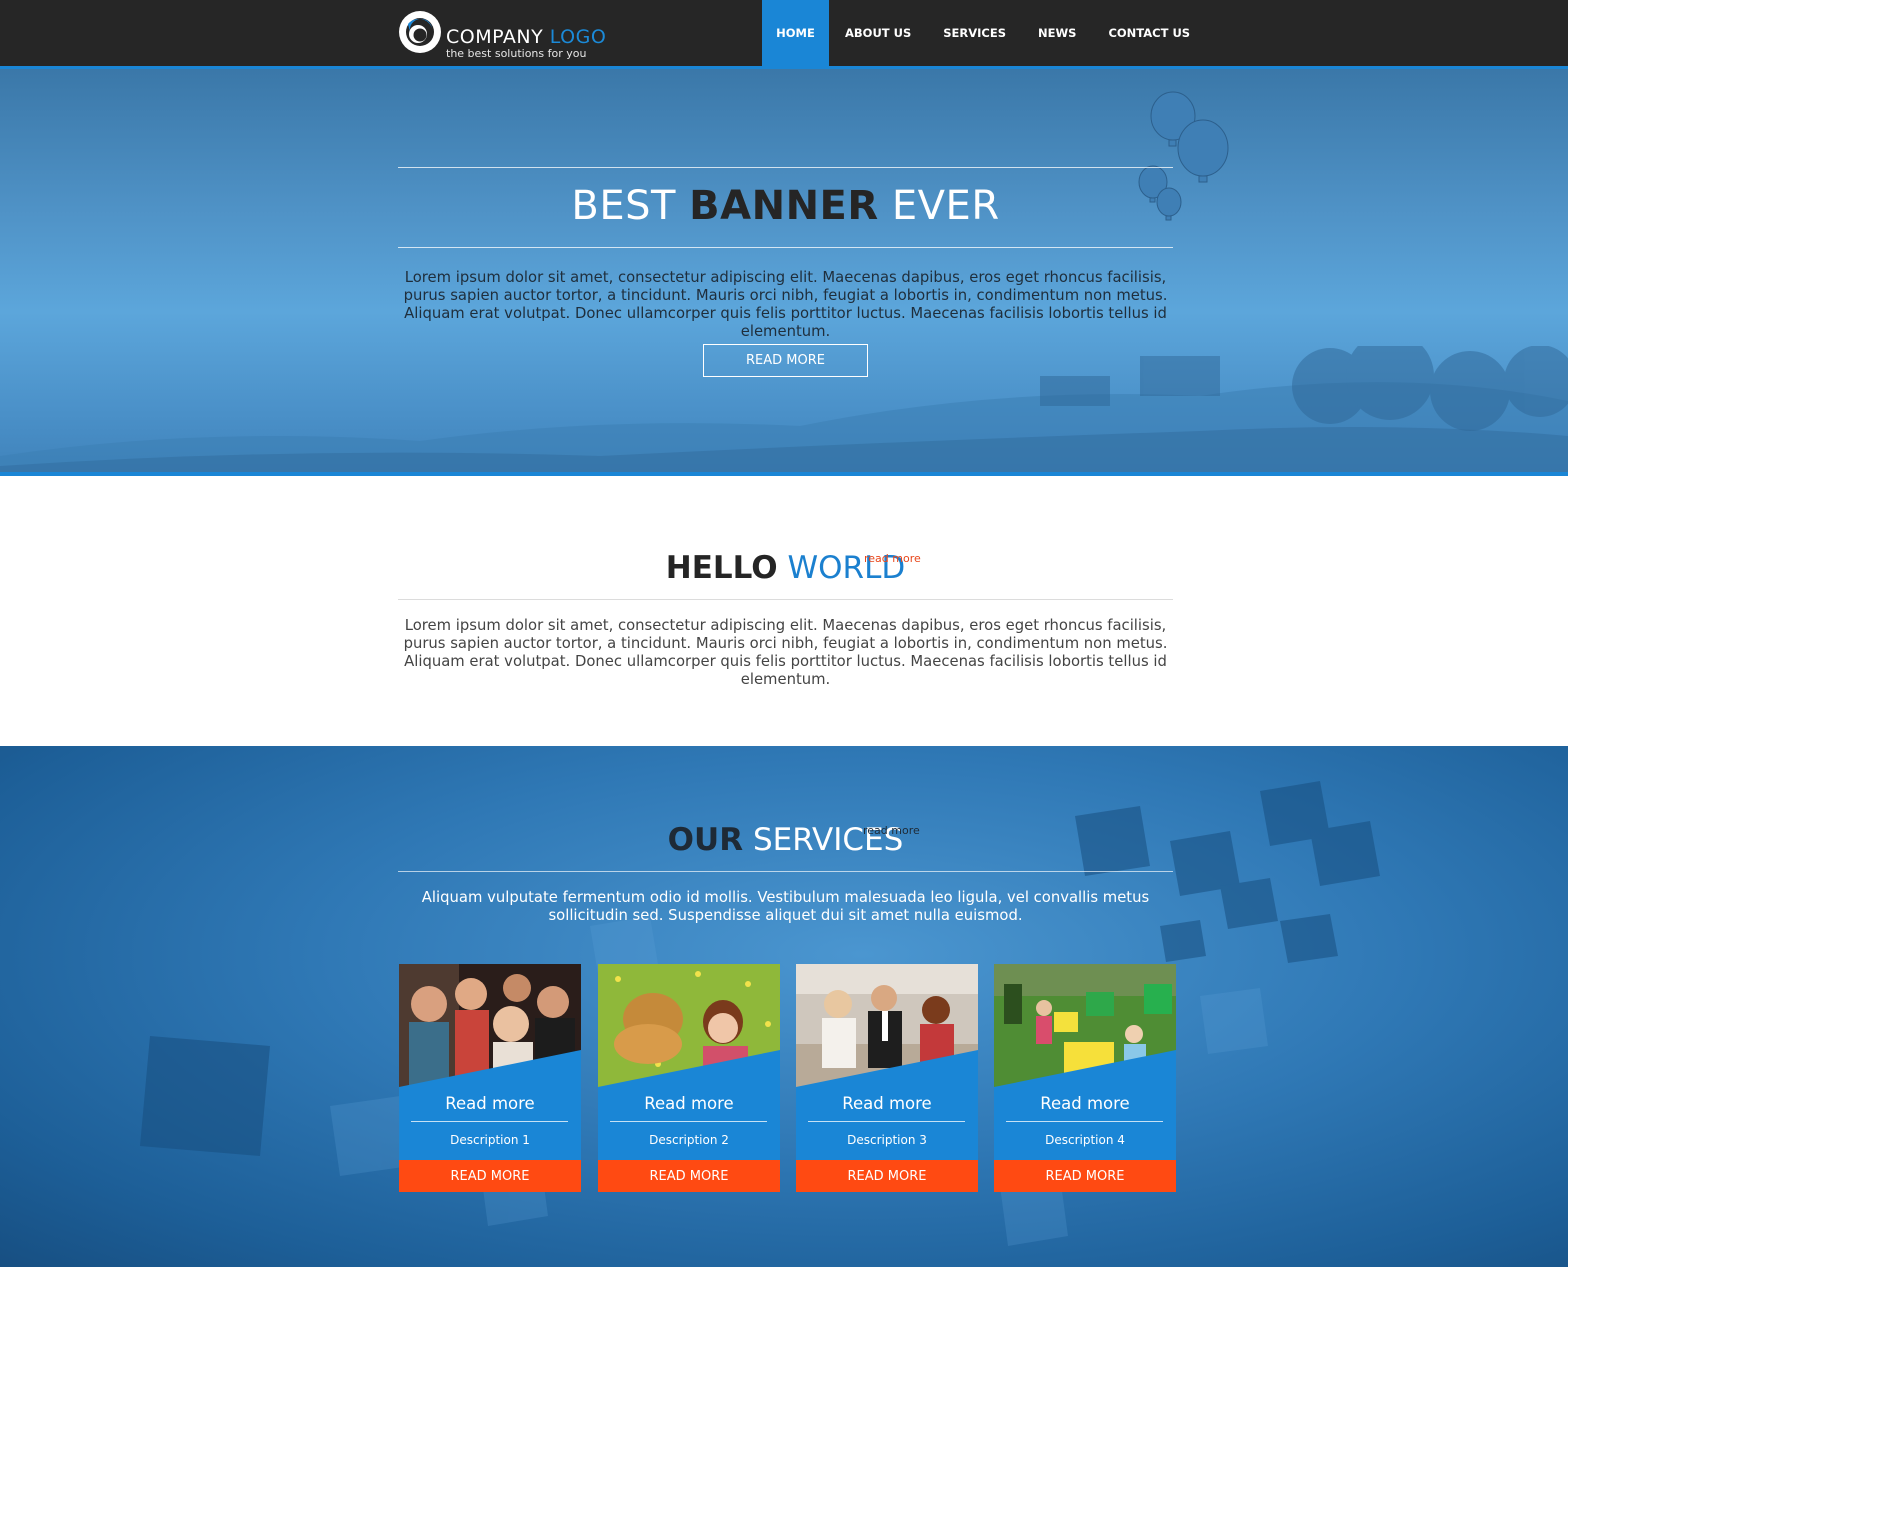  Describe the element at coordinates (495, 37) in the screenshot. I see `logo-word-company: COMPANY` at that location.